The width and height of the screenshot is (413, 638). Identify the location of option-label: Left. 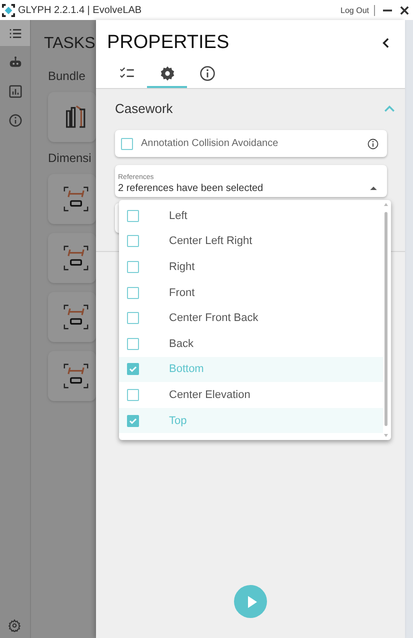
(178, 216).